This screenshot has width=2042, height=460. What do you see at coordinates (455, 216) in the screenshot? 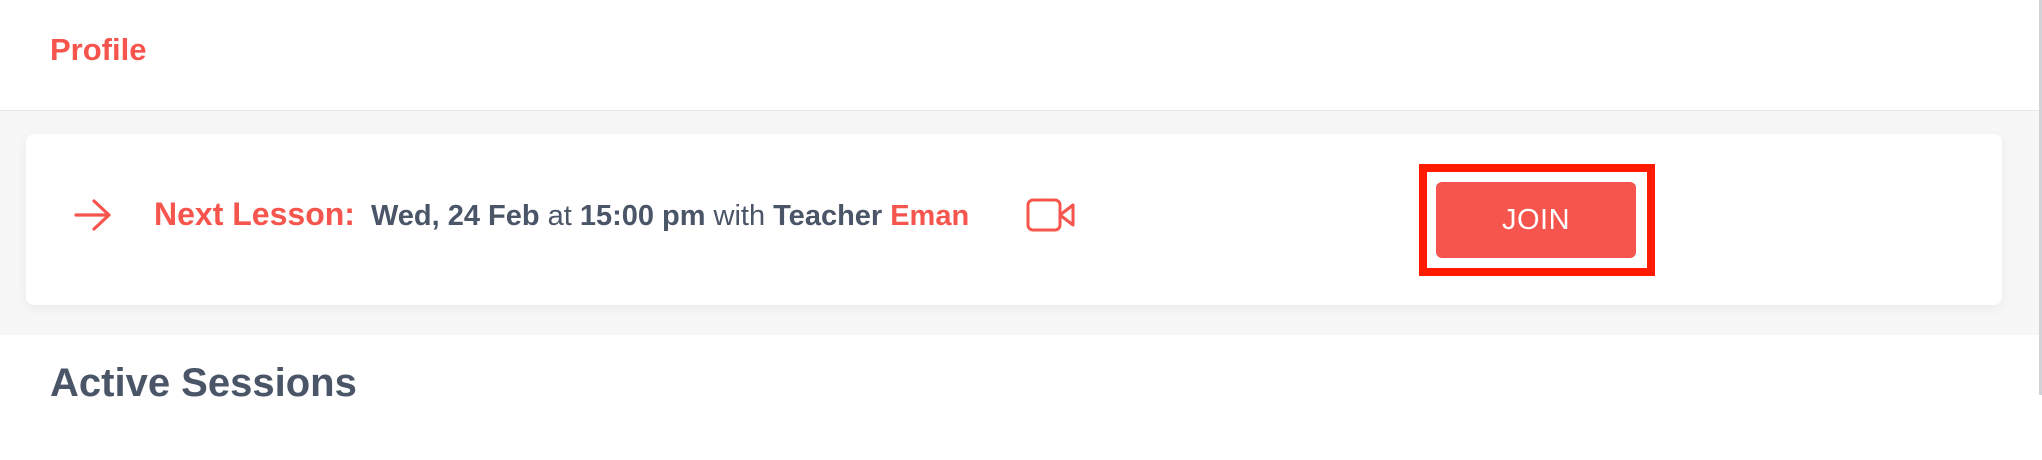
I see `lesson-date: Wed, 24 Feb` at bounding box center [455, 216].